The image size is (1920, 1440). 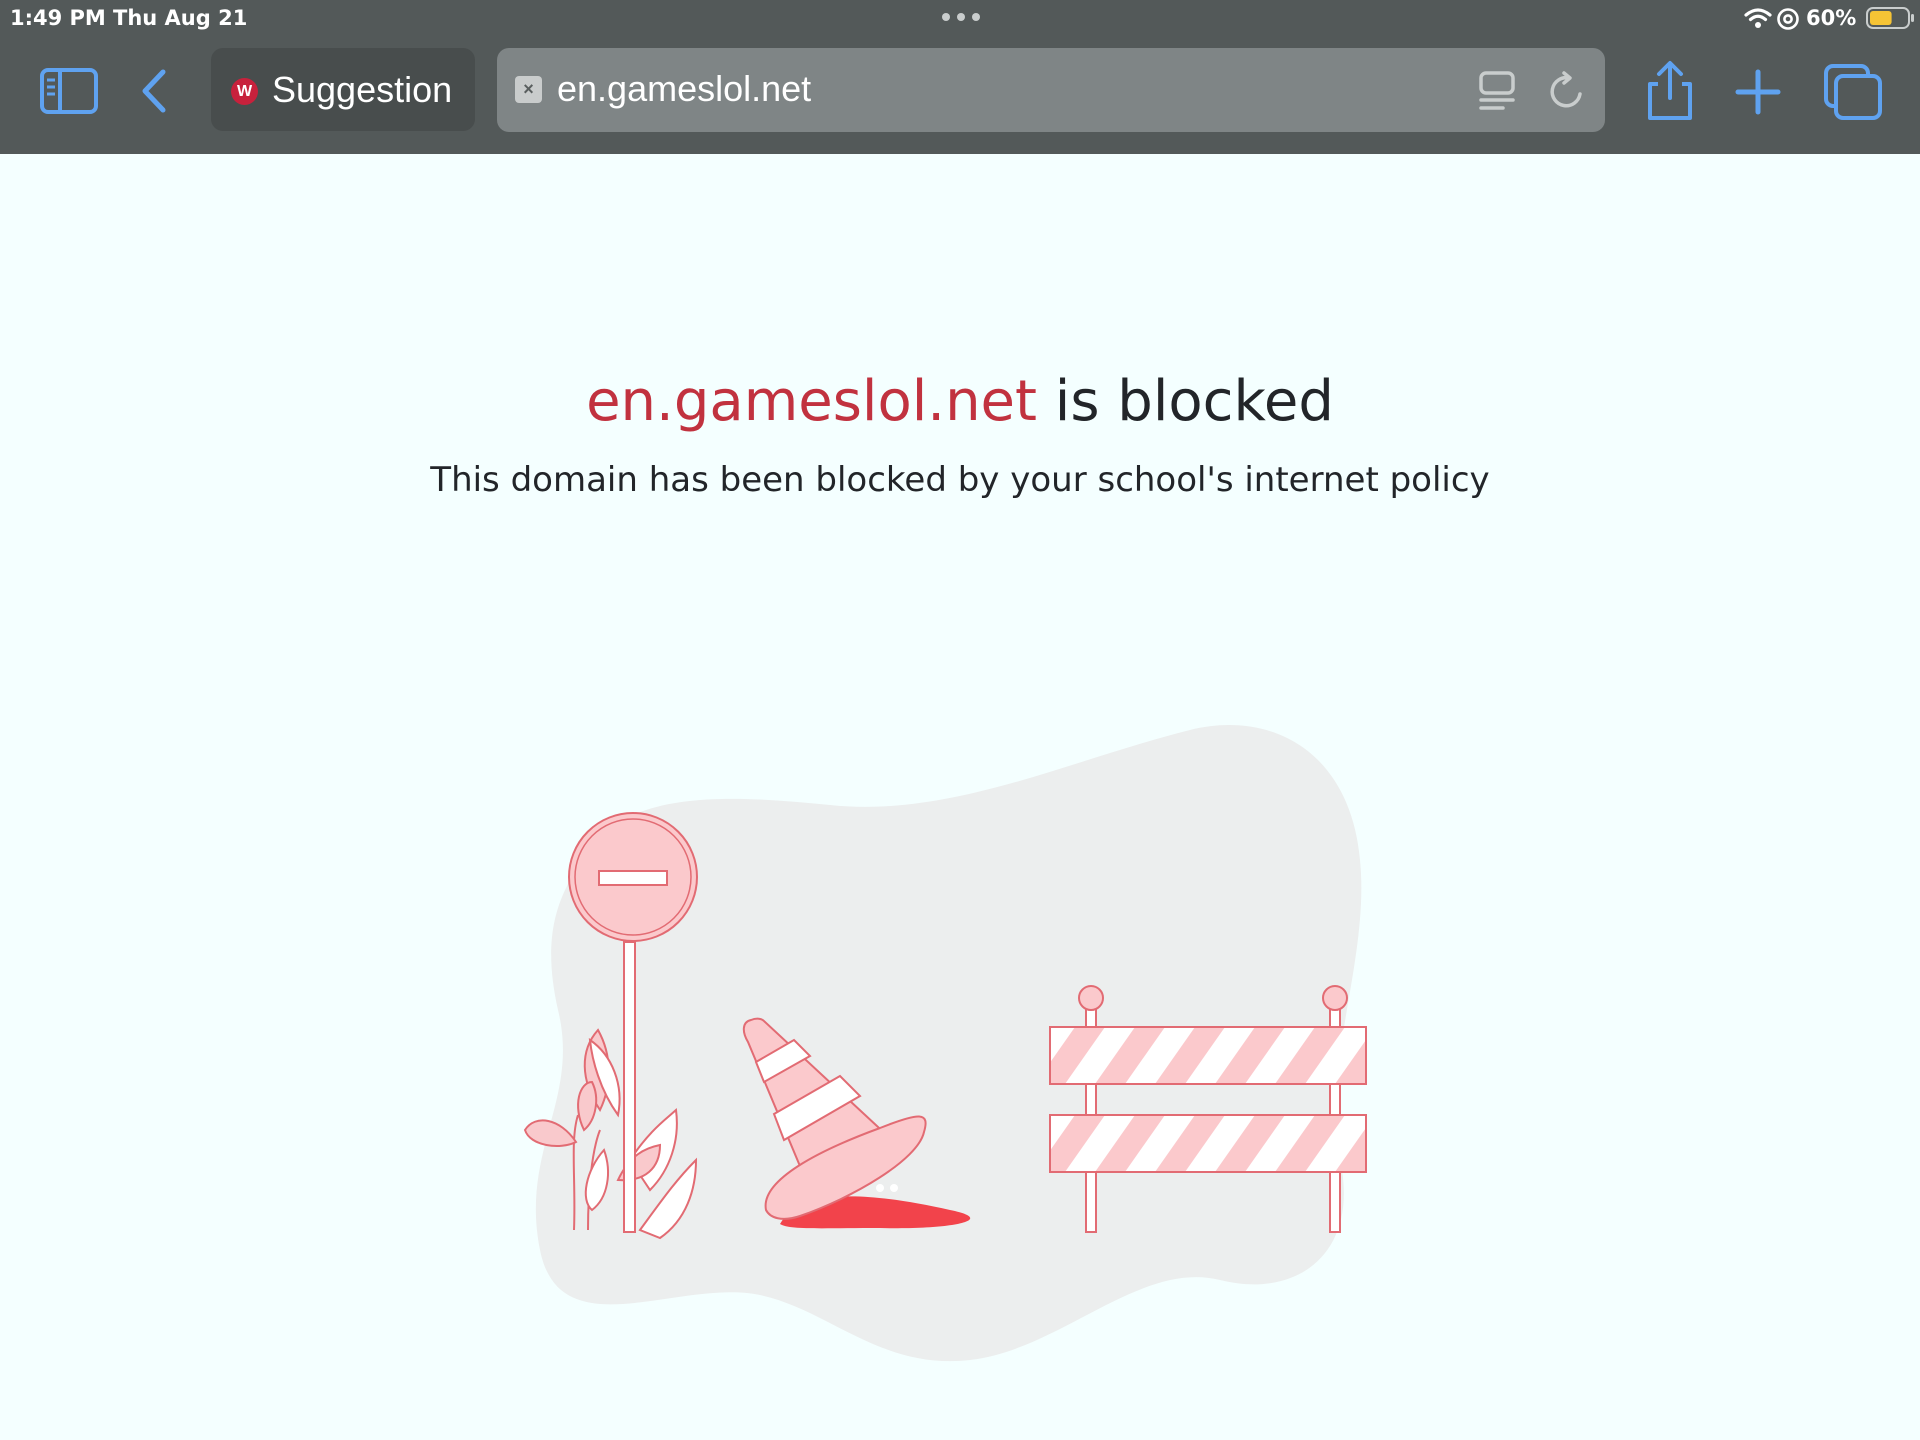 I want to click on back-chevron-icon, so click(x=155, y=91).